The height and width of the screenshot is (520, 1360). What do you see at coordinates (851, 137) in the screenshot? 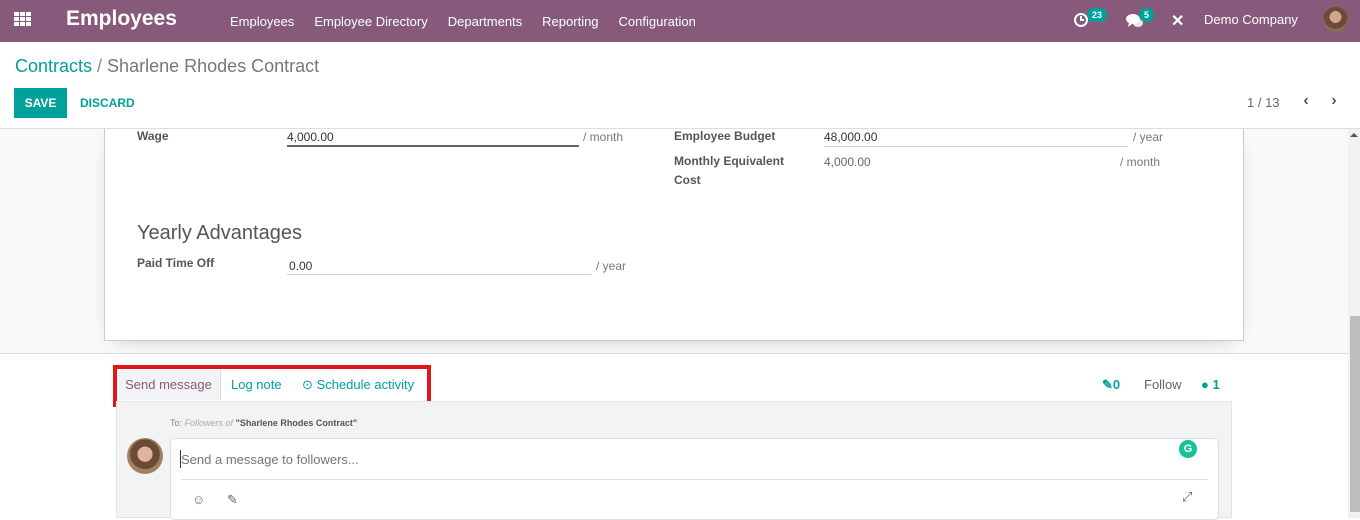
I see `employee-budget-value: 48,000.00` at bounding box center [851, 137].